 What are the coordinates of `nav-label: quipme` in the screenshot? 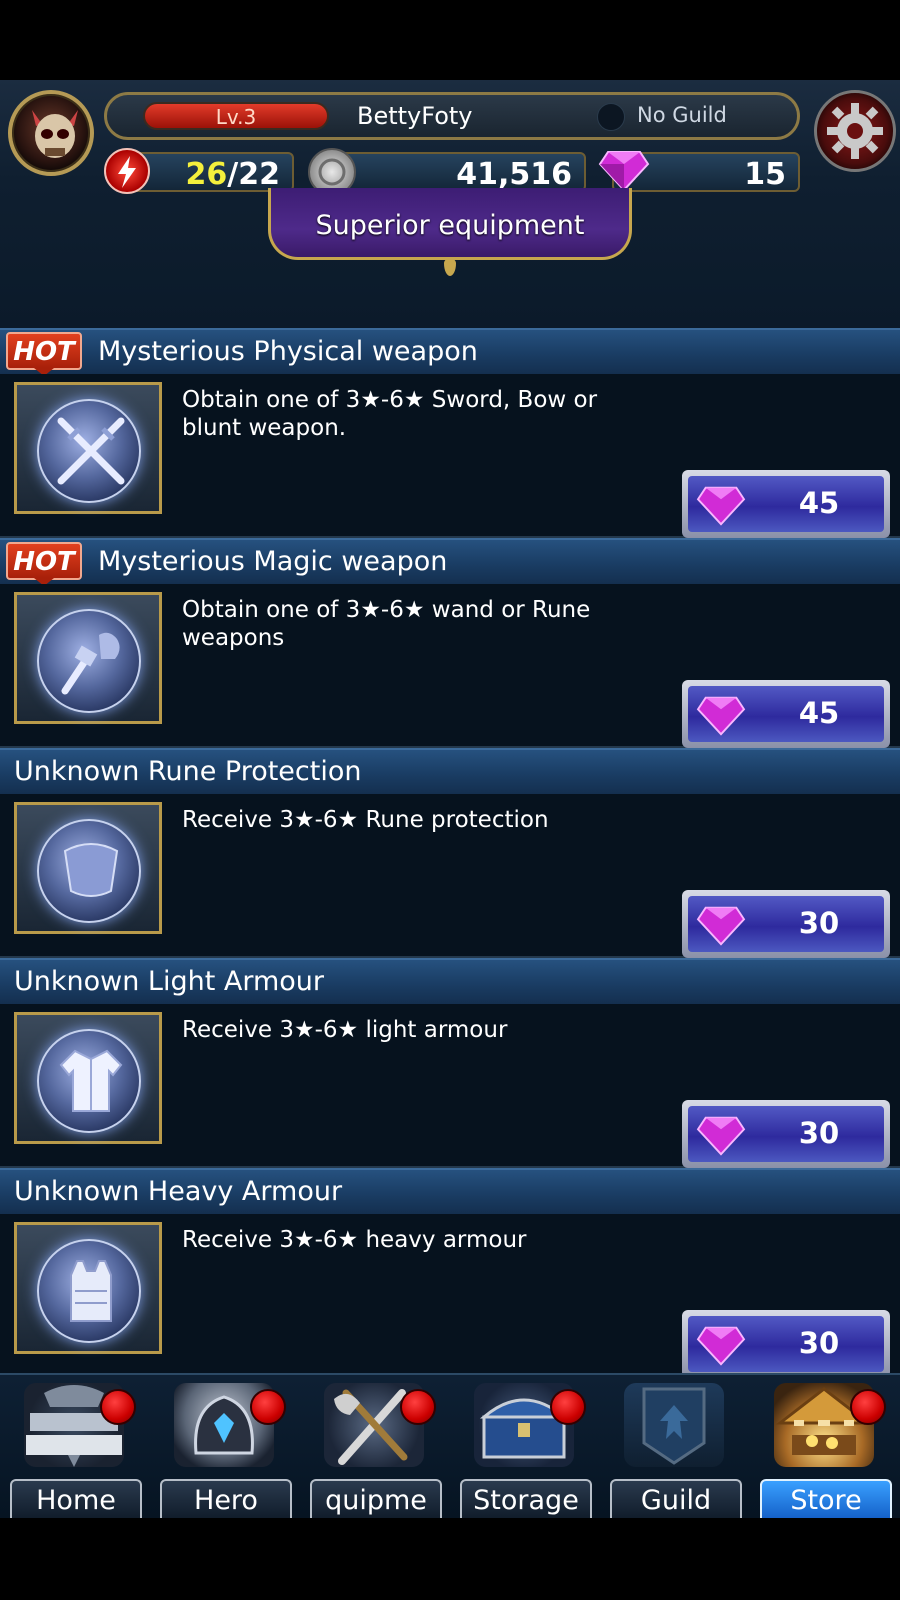 It's located at (376, 1500).